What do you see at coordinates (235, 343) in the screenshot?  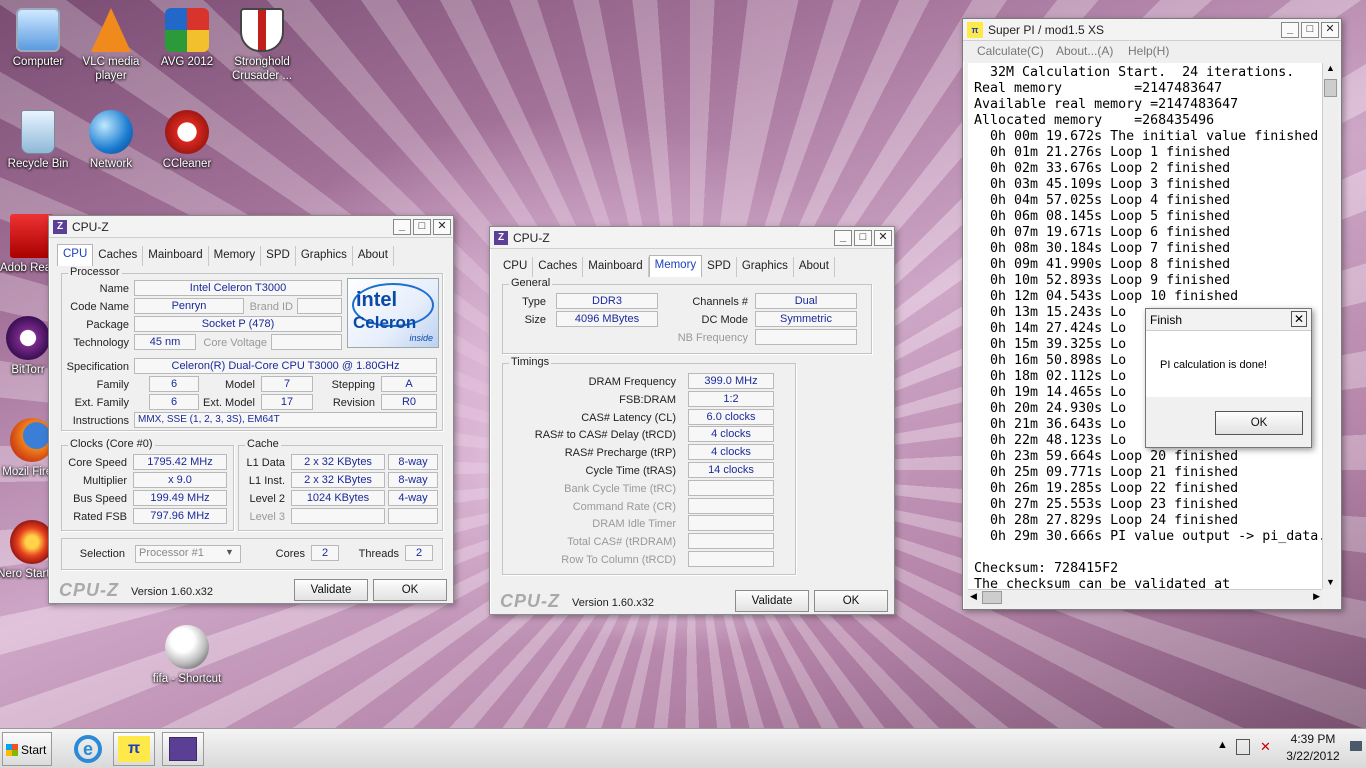 I see `corevoltage-label: Core Voltage` at bounding box center [235, 343].